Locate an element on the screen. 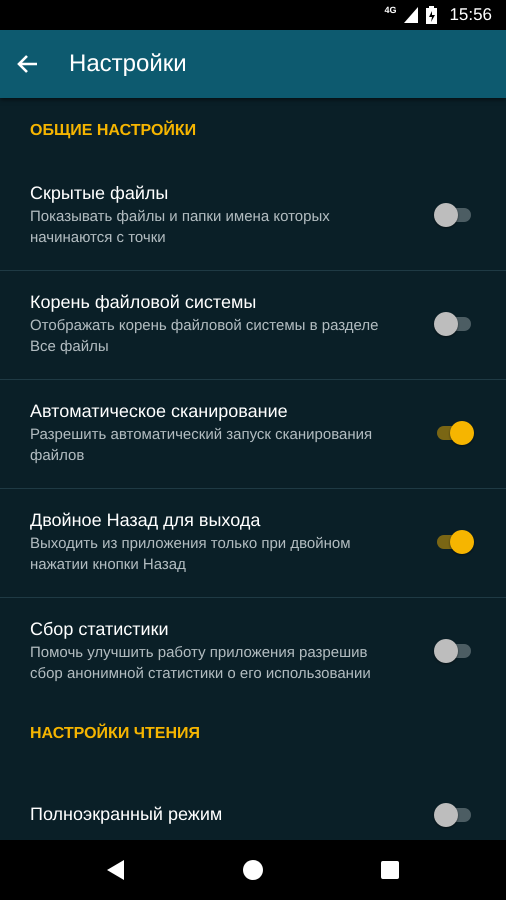  setting-title: Скрытые файлы is located at coordinates (100, 193).